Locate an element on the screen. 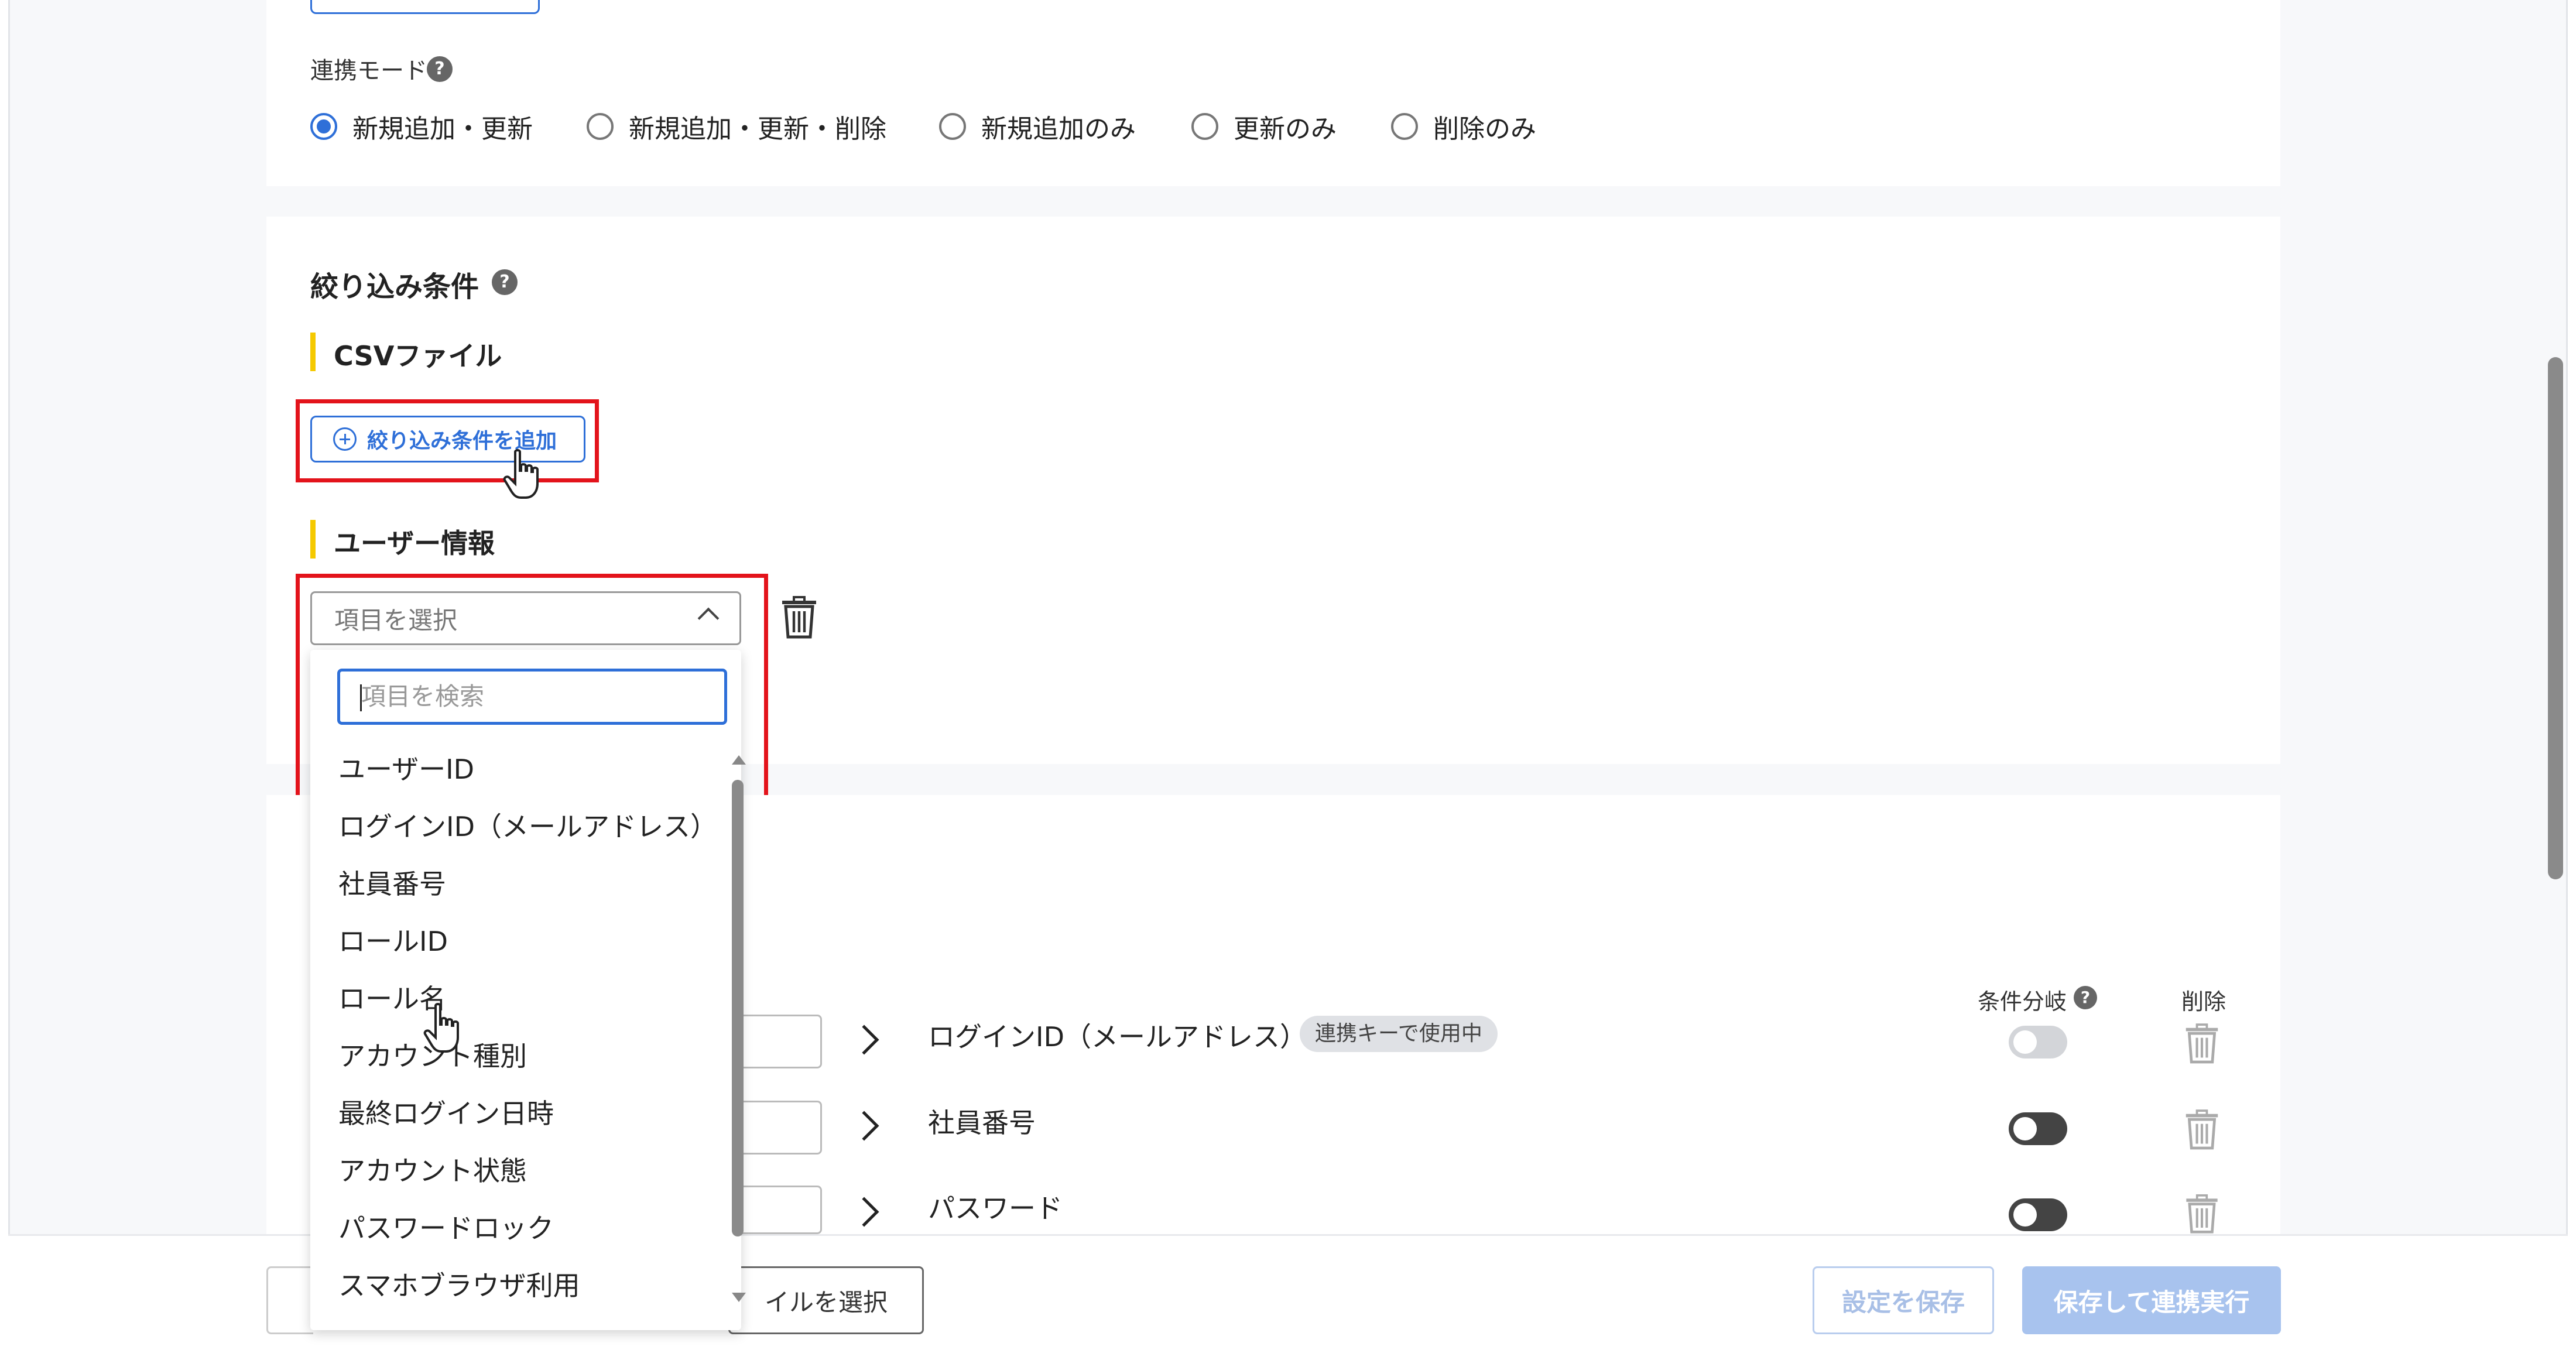  row-1-trash-icon is located at coordinates (2202, 1043).